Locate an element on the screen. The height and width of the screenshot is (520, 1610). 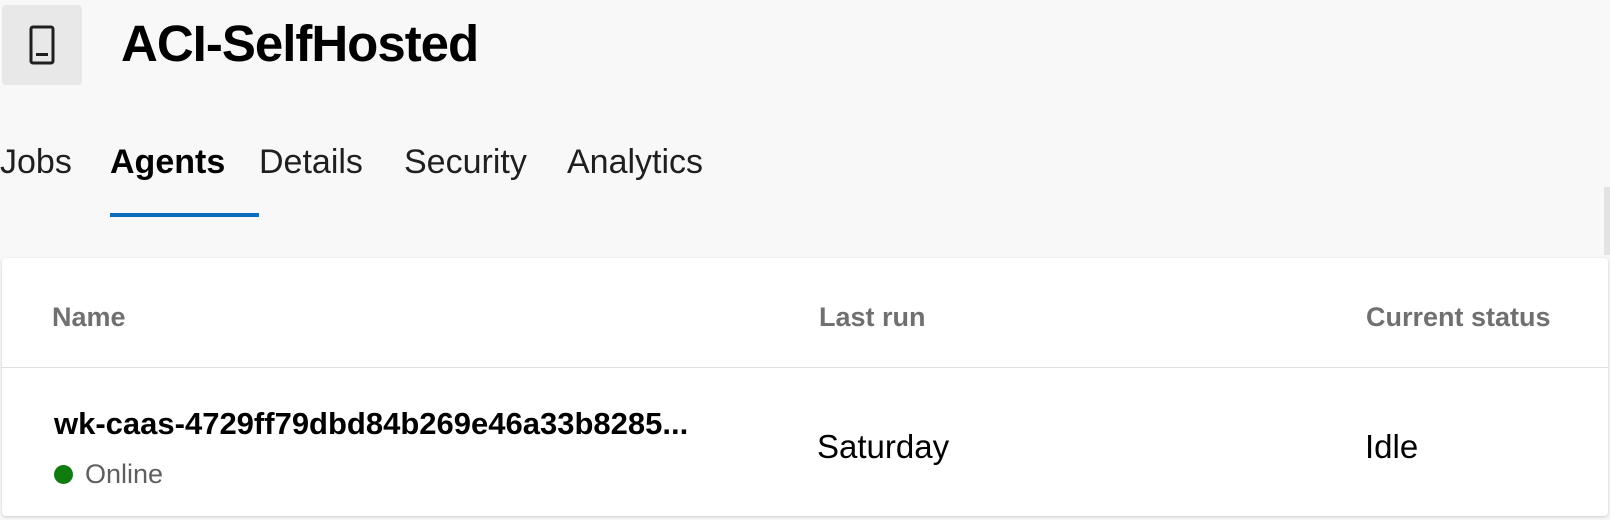
tab-bar: Jobs Agents Details Security Analytics is located at coordinates (351, 177).